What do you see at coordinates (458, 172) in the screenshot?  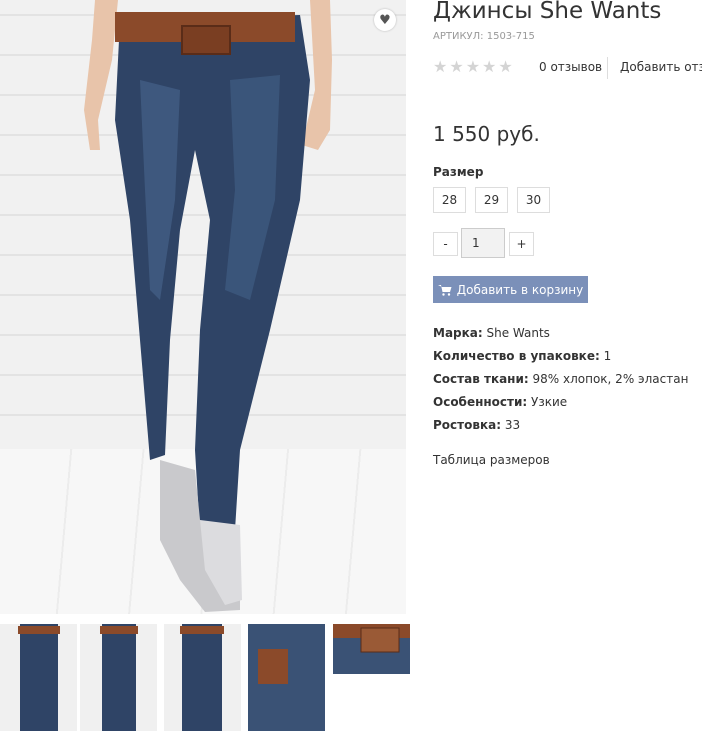 I see `size-label: Размер` at bounding box center [458, 172].